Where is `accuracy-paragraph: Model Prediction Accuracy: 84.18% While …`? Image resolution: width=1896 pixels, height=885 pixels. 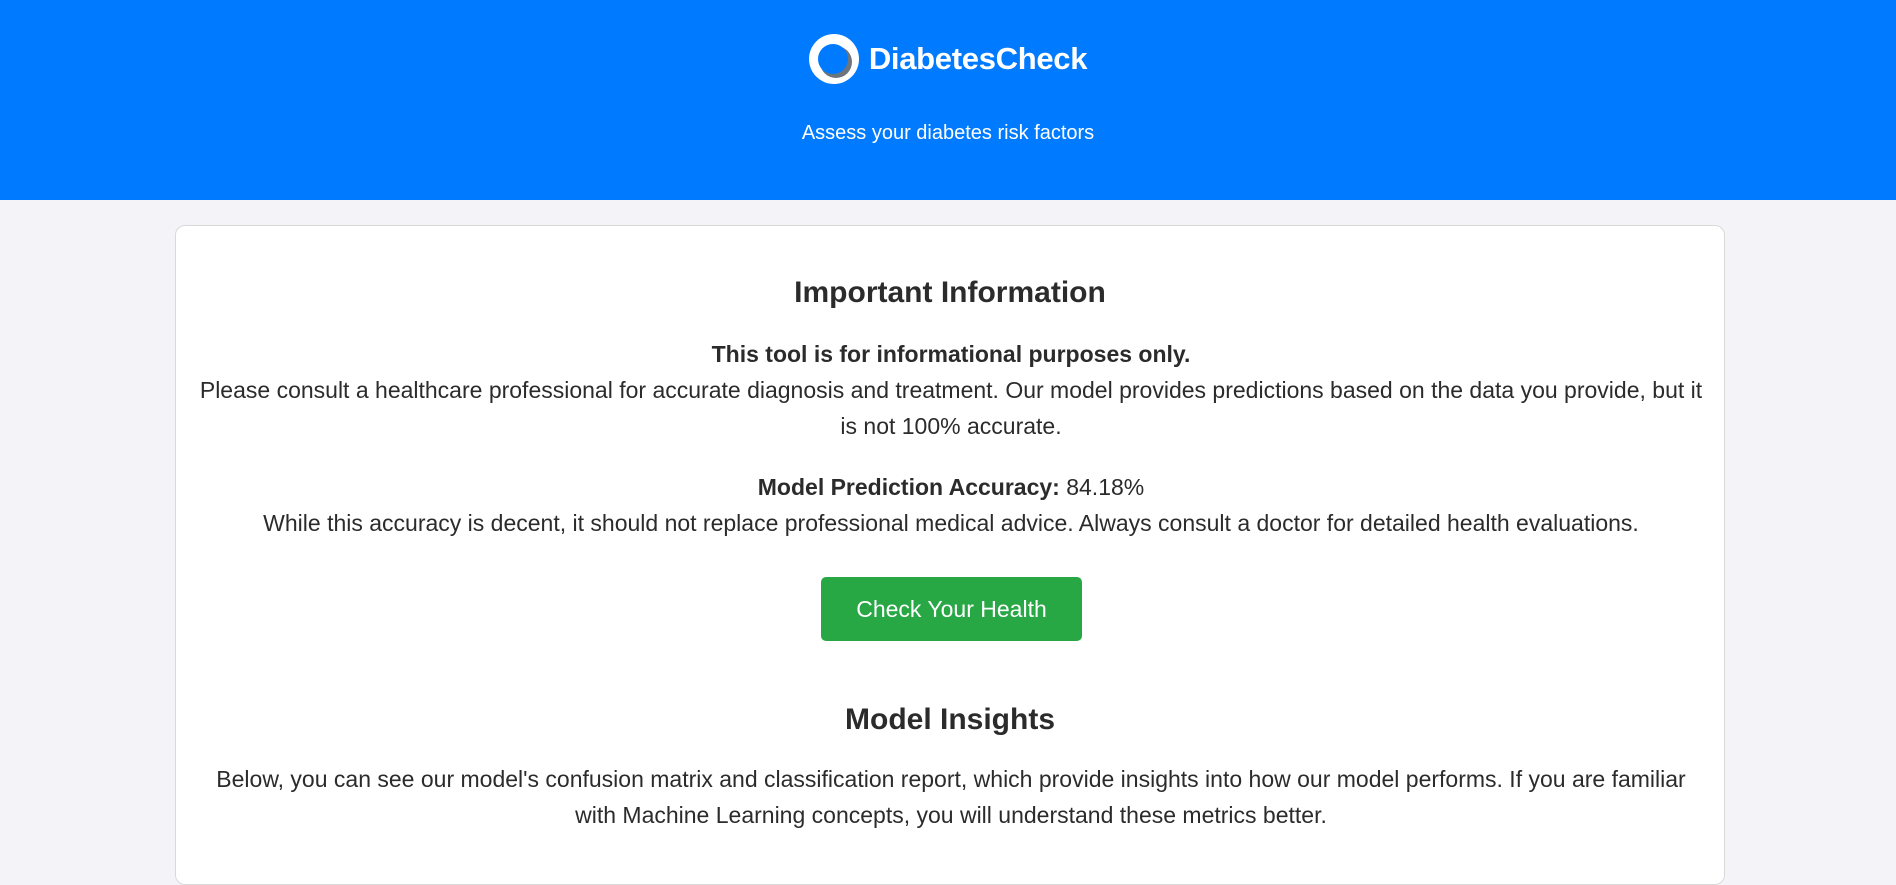
accuracy-paragraph: Model Prediction Accuracy: 84.18% While … is located at coordinates (951, 505).